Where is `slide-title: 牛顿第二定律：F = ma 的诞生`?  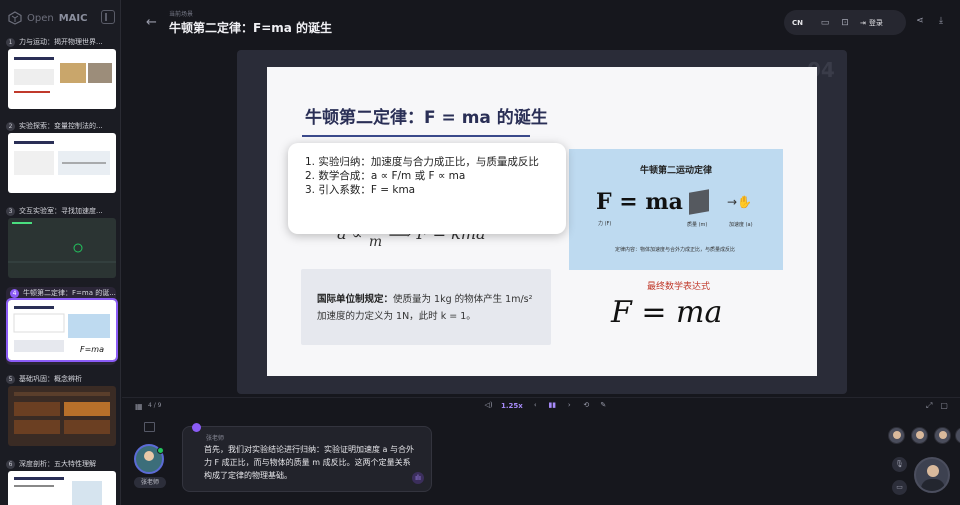 slide-title: 牛顿第二定律：F = ma 的诞生 is located at coordinates (426, 118).